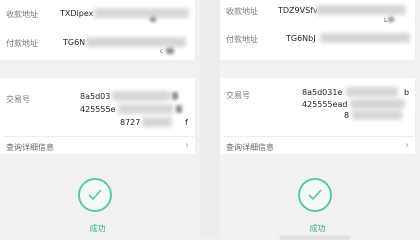 Image resolution: width=420 pixels, height=240 pixels. I want to click on pay-address-value: TG6N, so click(74, 42).